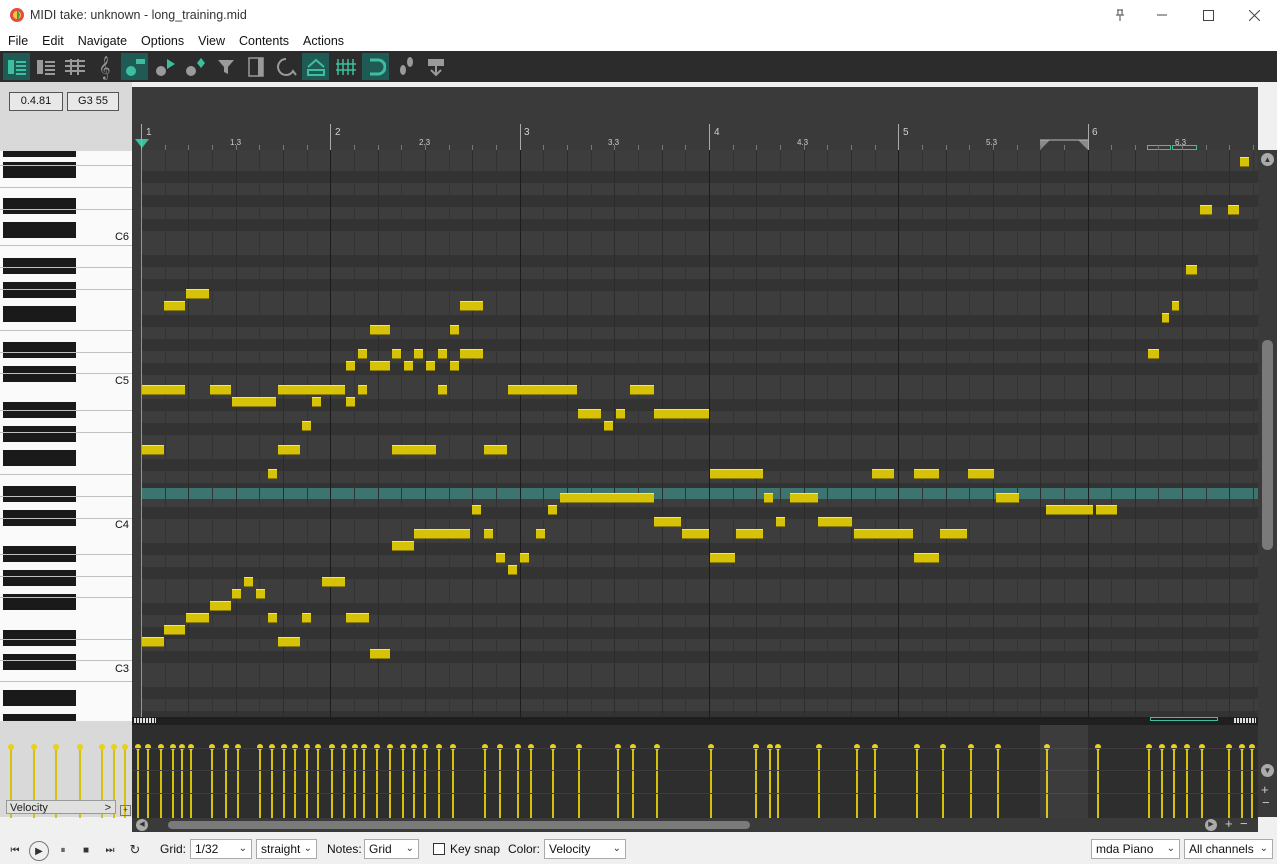  What do you see at coordinates (53, 41) in the screenshot?
I see `menu-edit: Edit` at bounding box center [53, 41].